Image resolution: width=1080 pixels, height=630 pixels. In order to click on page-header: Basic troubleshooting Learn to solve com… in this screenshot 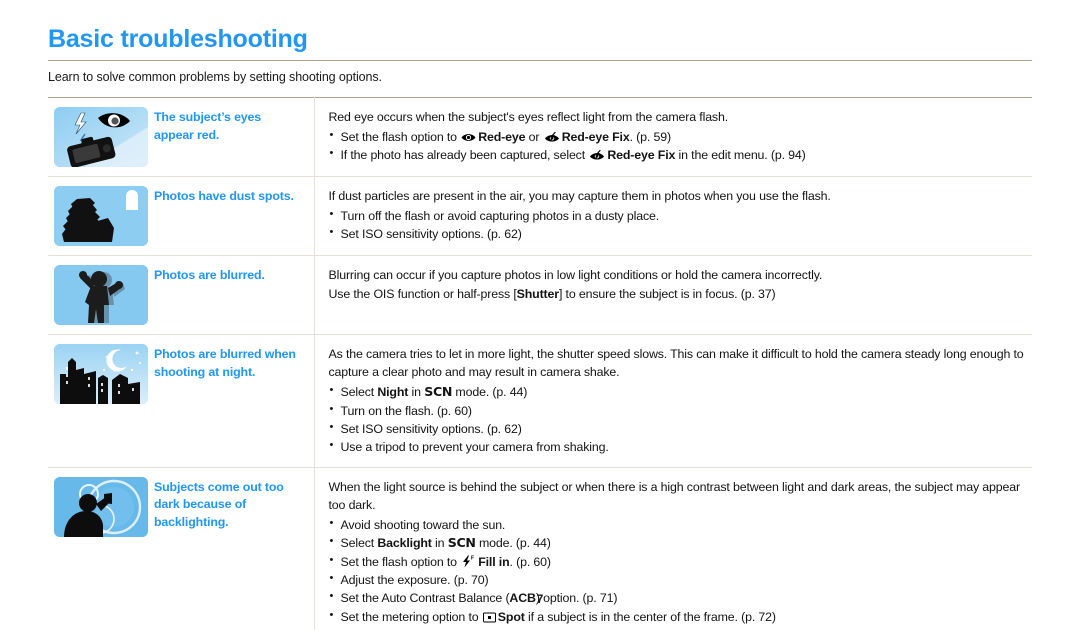, I will do `click(540, 54)`.